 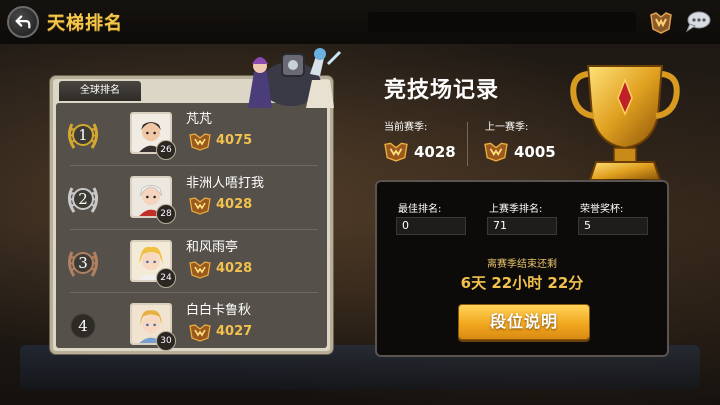 What do you see at coordinates (535, 152) in the screenshot?
I see `last-season-score: 4005` at bounding box center [535, 152].